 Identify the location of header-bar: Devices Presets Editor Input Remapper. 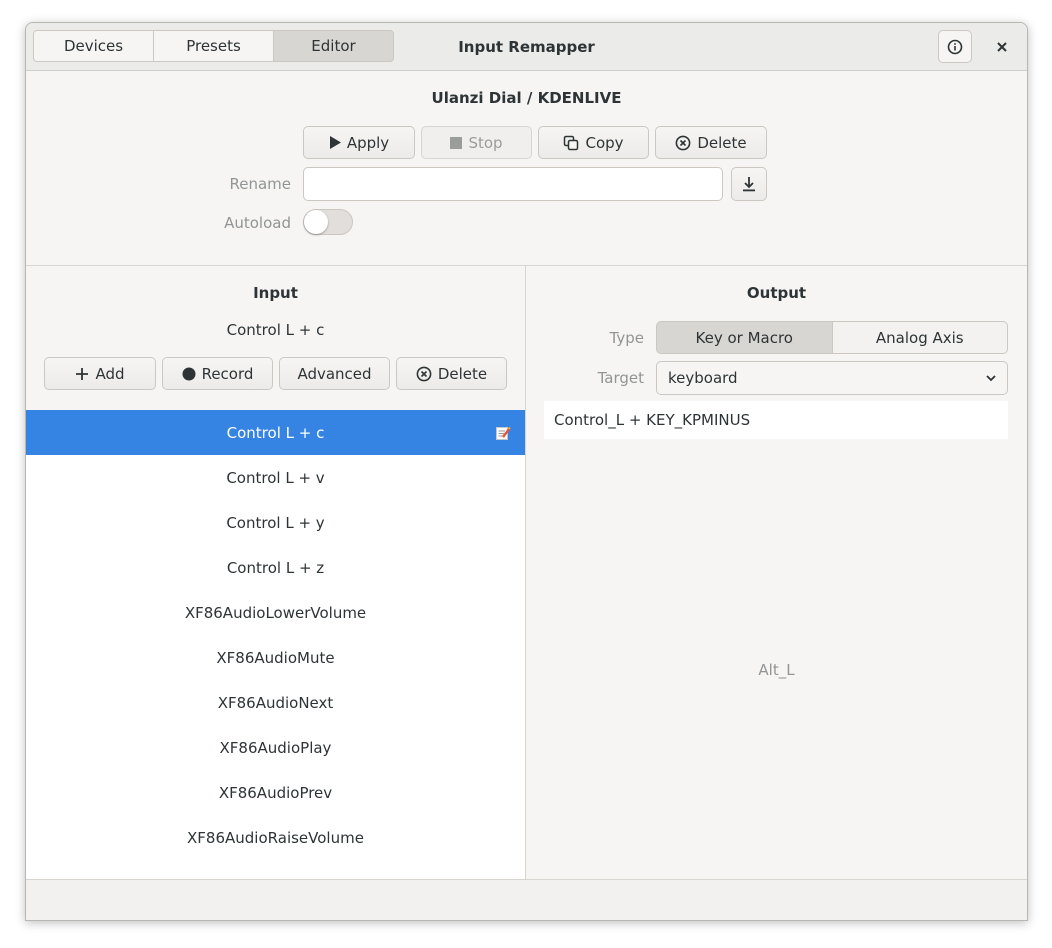
(526, 47).